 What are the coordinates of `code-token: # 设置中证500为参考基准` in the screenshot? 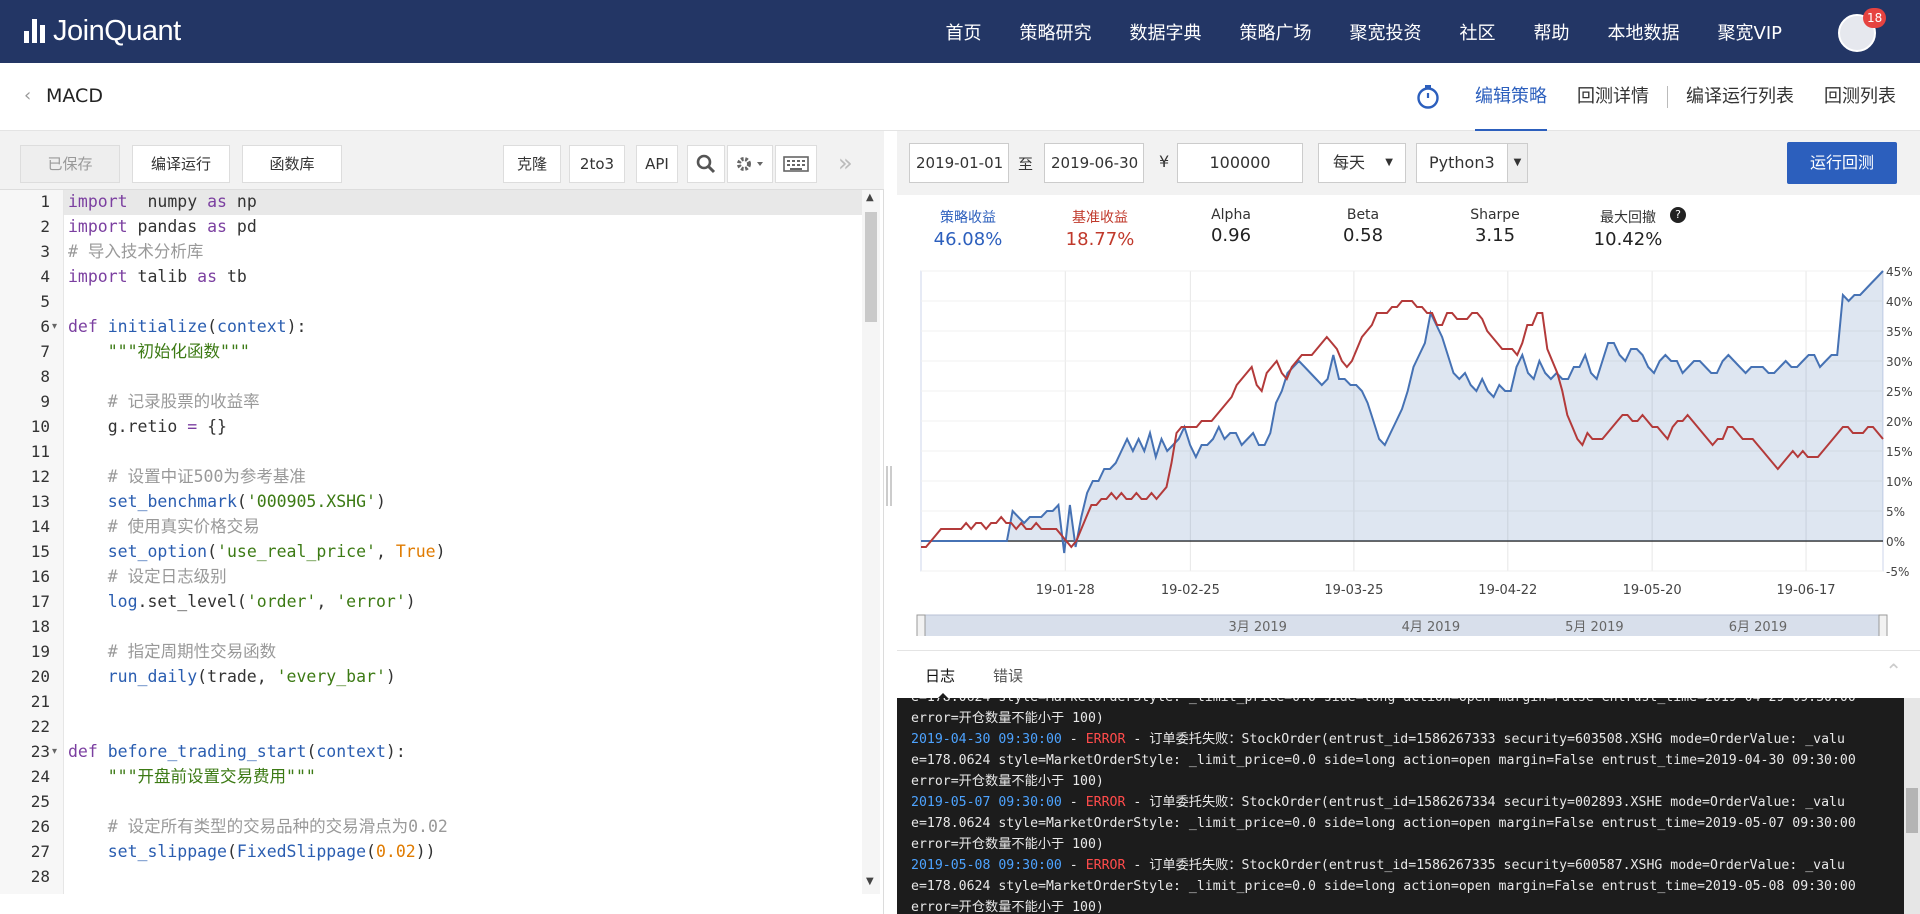 It's located at (187, 476).